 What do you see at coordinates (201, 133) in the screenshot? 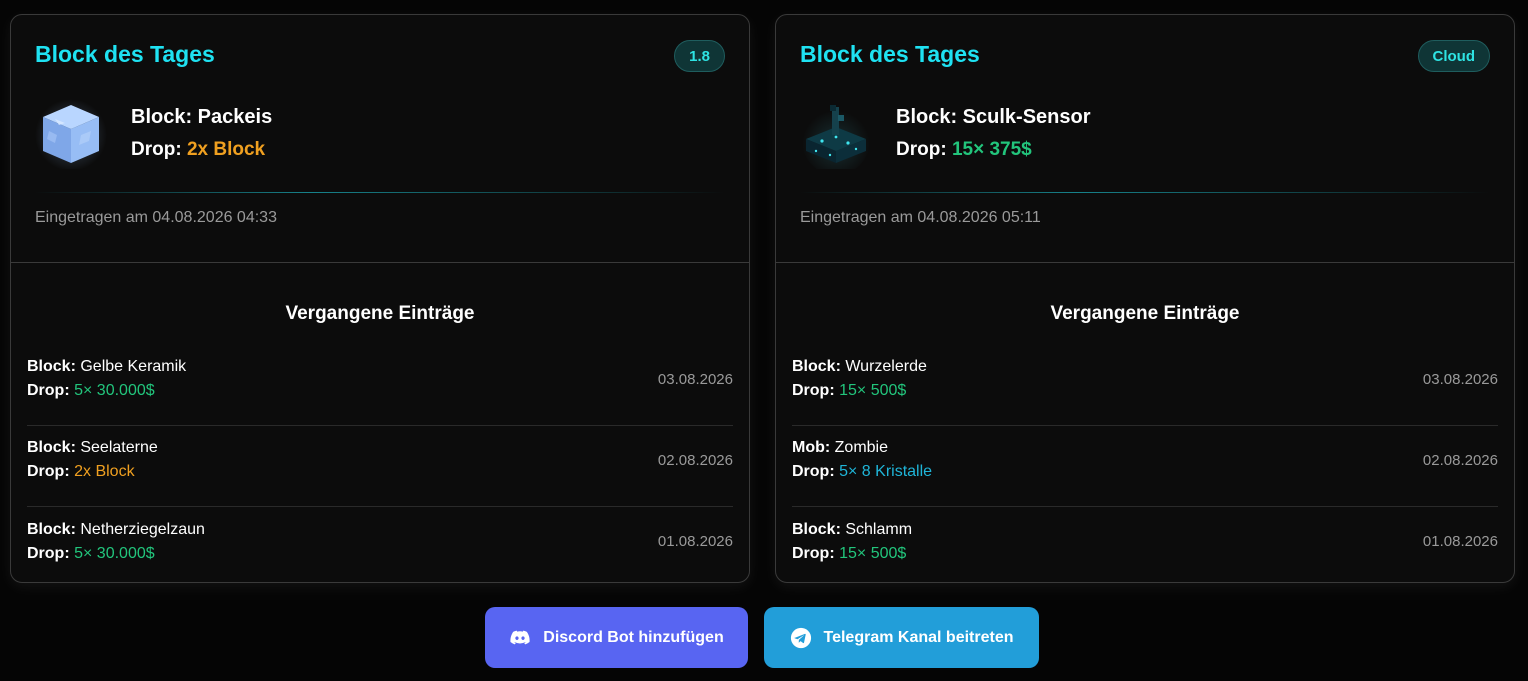
I see `today-block-info: Block: Packeis Drop: 2x Block` at bounding box center [201, 133].